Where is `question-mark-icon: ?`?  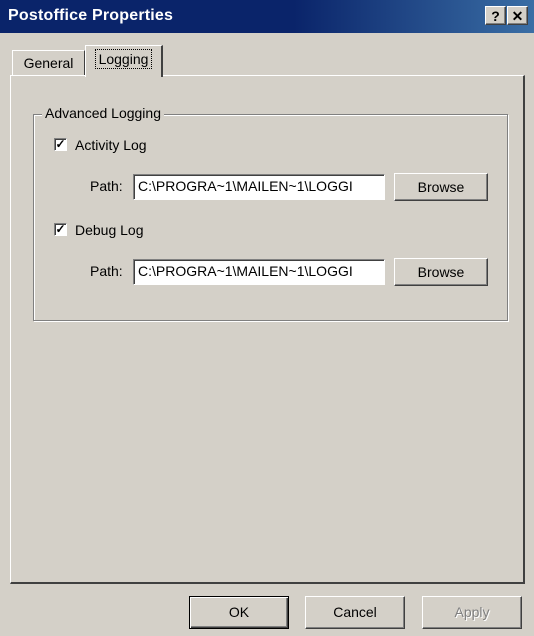 question-mark-icon: ? is located at coordinates (495, 16).